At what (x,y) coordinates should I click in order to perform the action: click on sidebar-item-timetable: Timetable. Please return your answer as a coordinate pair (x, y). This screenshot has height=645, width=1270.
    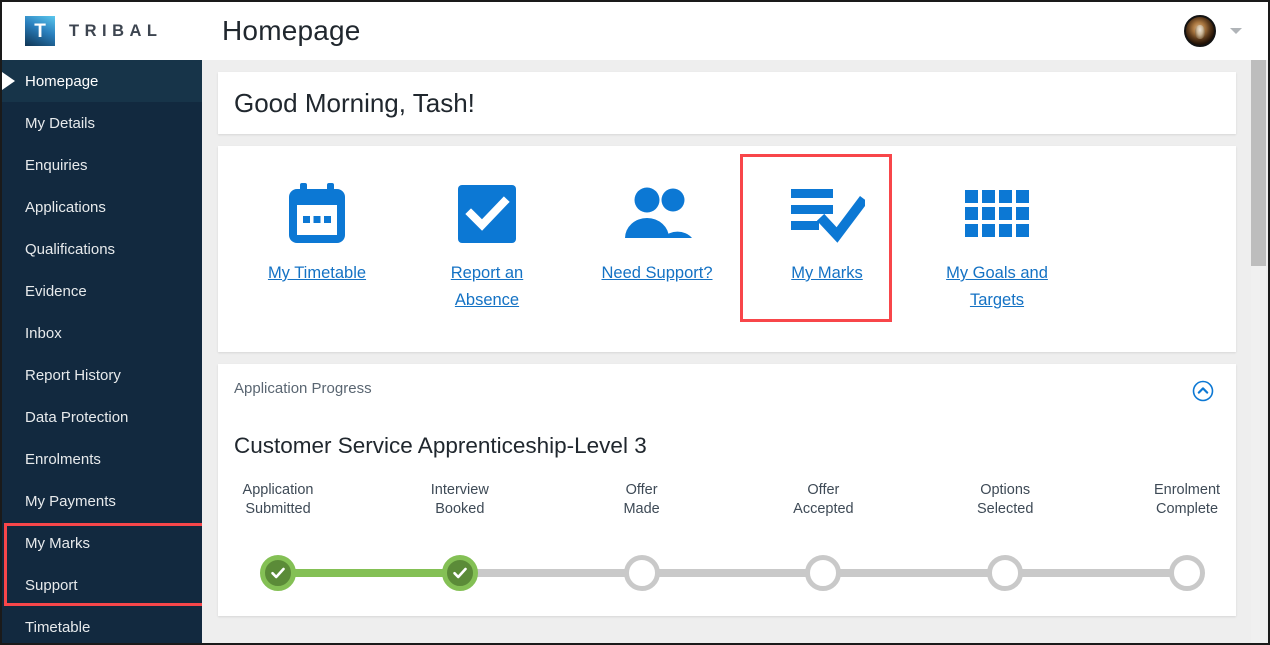
    Looking at the image, I should click on (102, 624).